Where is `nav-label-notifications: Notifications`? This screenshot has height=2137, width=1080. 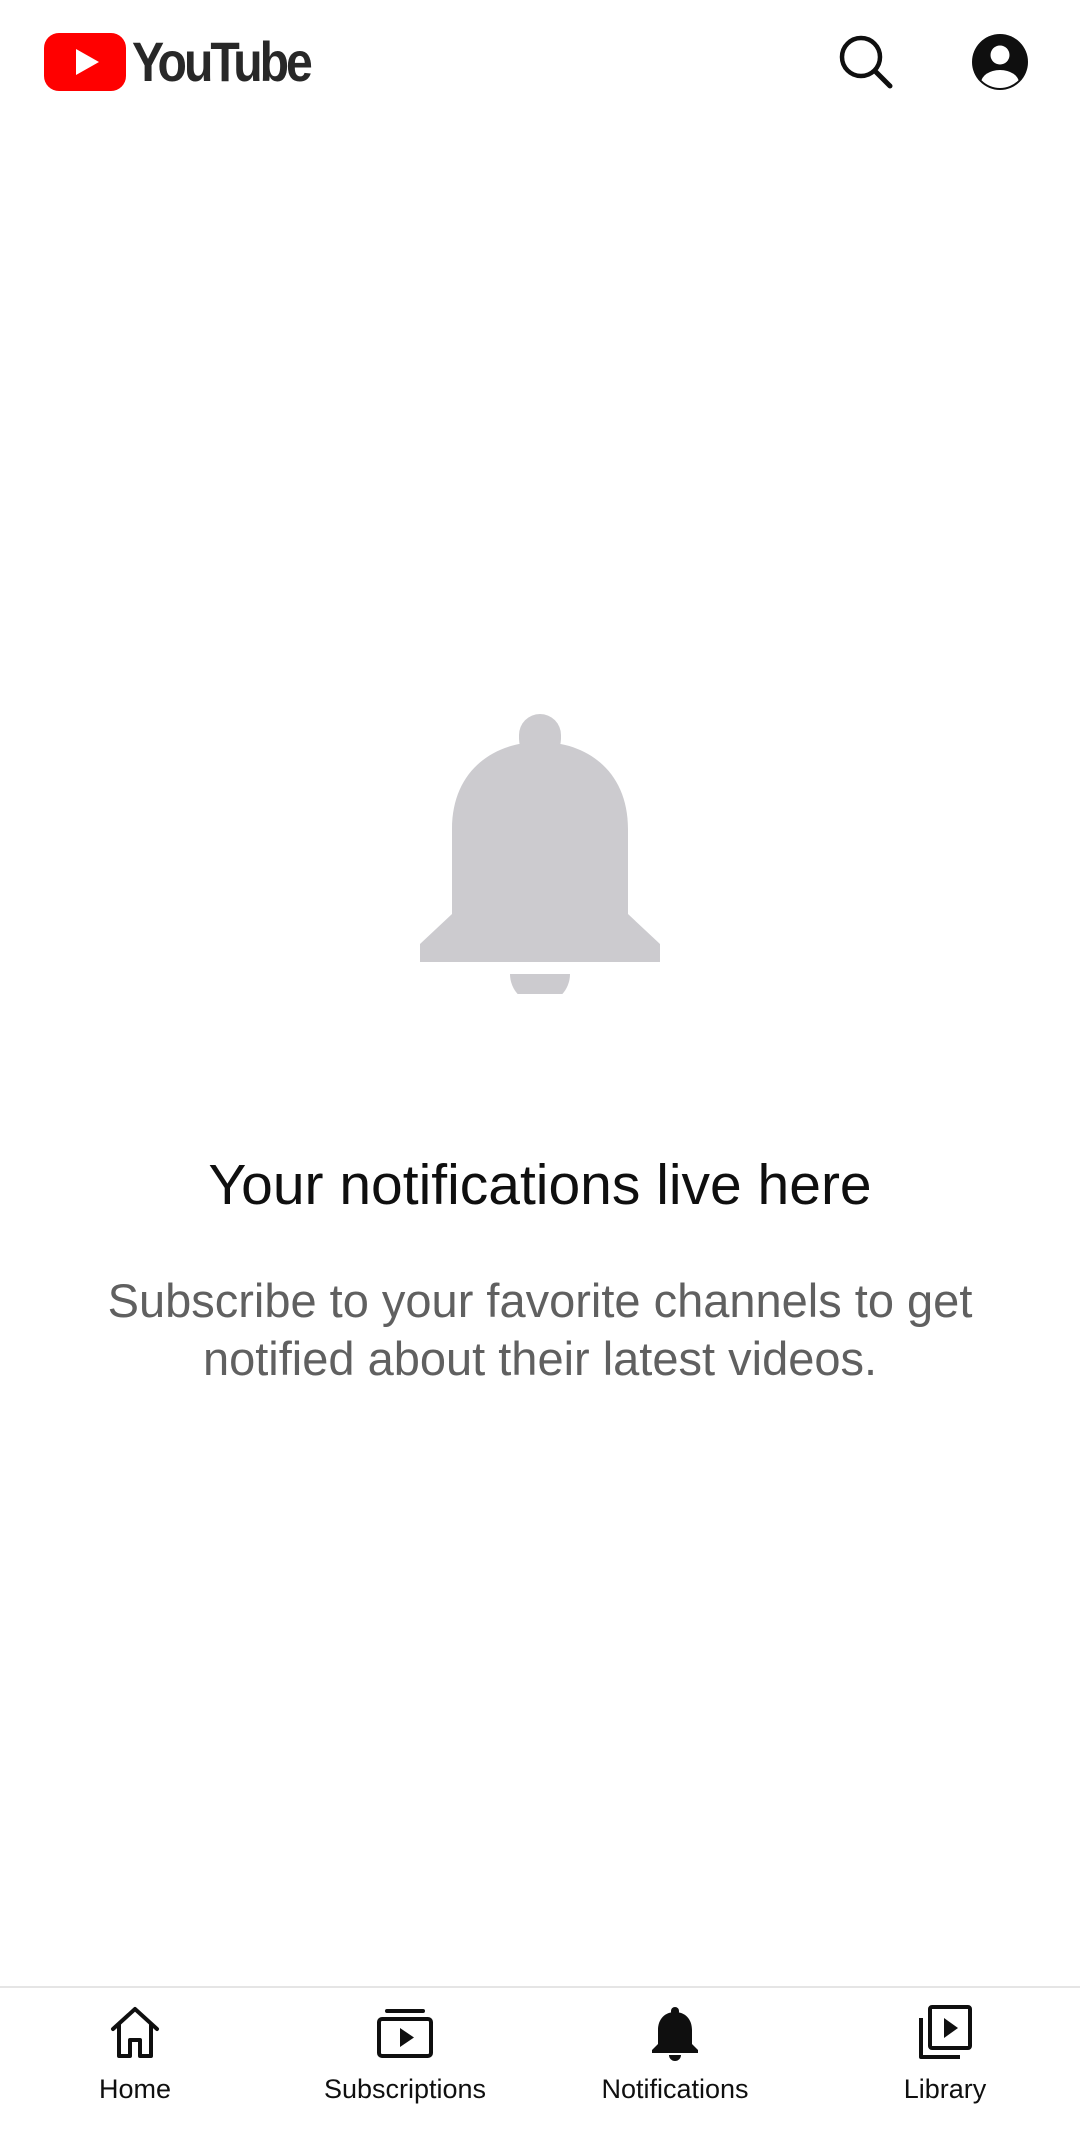 nav-label-notifications: Notifications is located at coordinates (675, 2089).